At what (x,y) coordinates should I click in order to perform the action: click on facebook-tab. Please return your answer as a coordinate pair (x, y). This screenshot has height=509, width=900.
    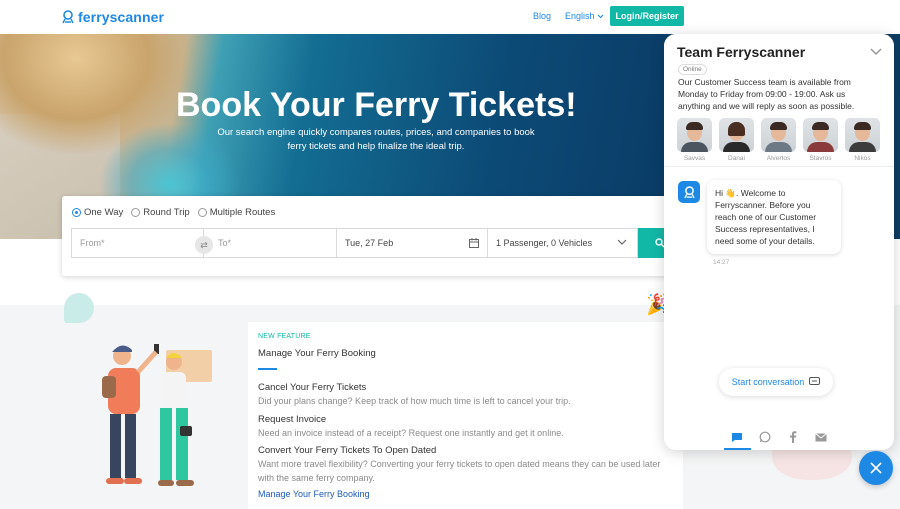
    Looking at the image, I should click on (793, 437).